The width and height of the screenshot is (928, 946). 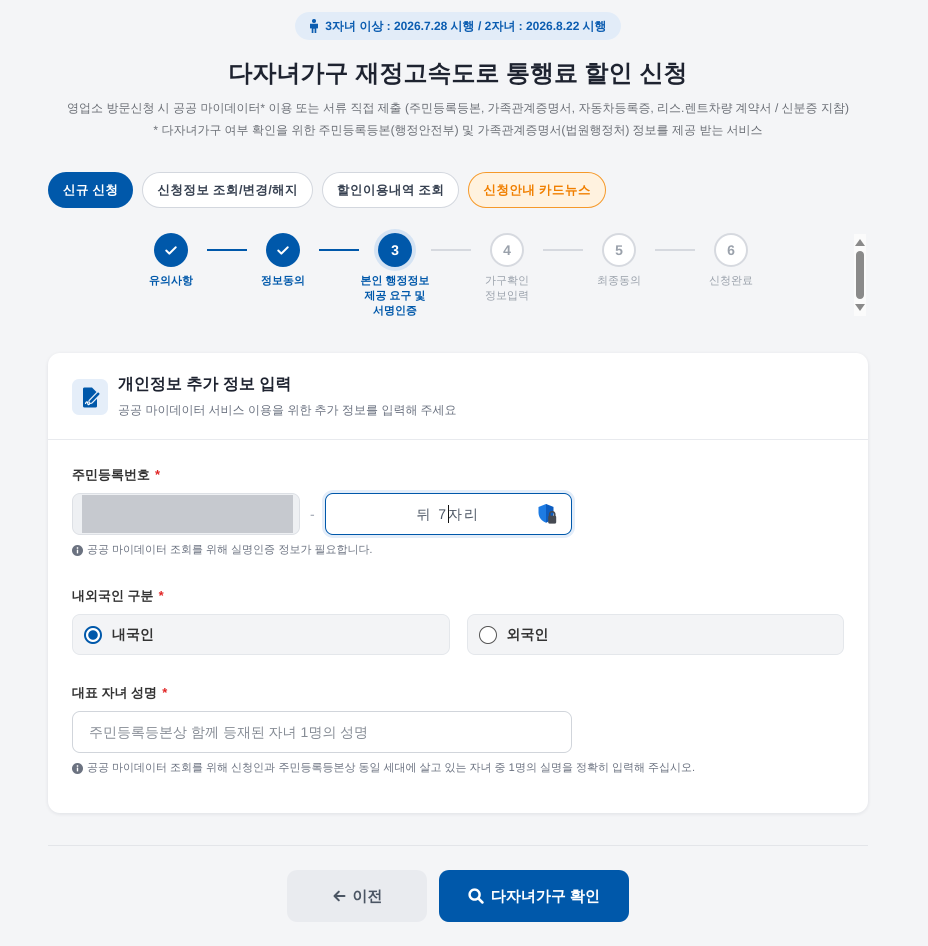 What do you see at coordinates (391, 768) in the screenshot?
I see `hint-text: 공공 마이데이터 조회를 위해 신청인과 주민등록등본상 동일 세대에 살고 있는 자녀 중 1명의 실명을 정확히 입력해 주십시오.` at bounding box center [391, 768].